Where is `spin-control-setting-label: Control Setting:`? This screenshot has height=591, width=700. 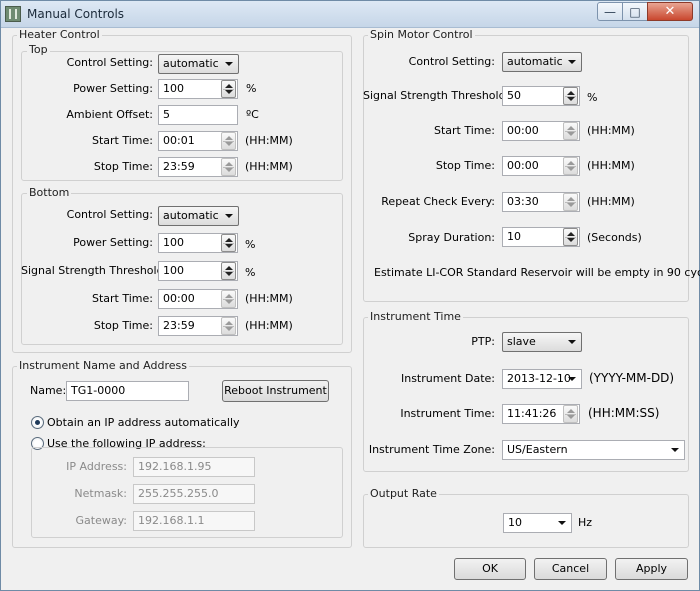 spin-control-setting-label: Control Setting: is located at coordinates (451, 61).